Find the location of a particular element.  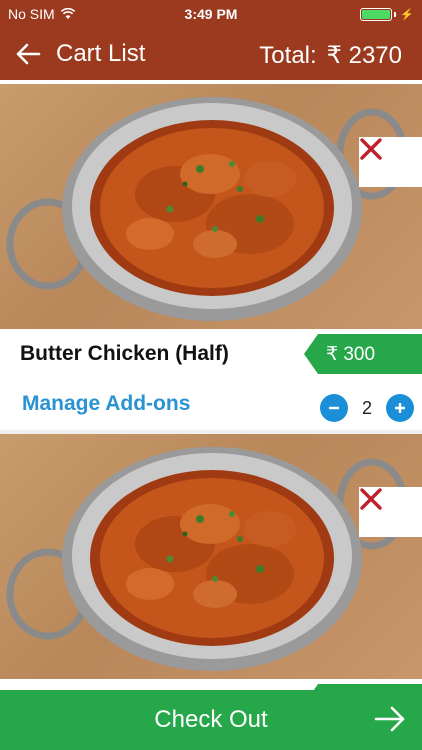

minus-icon is located at coordinates (333, 408).